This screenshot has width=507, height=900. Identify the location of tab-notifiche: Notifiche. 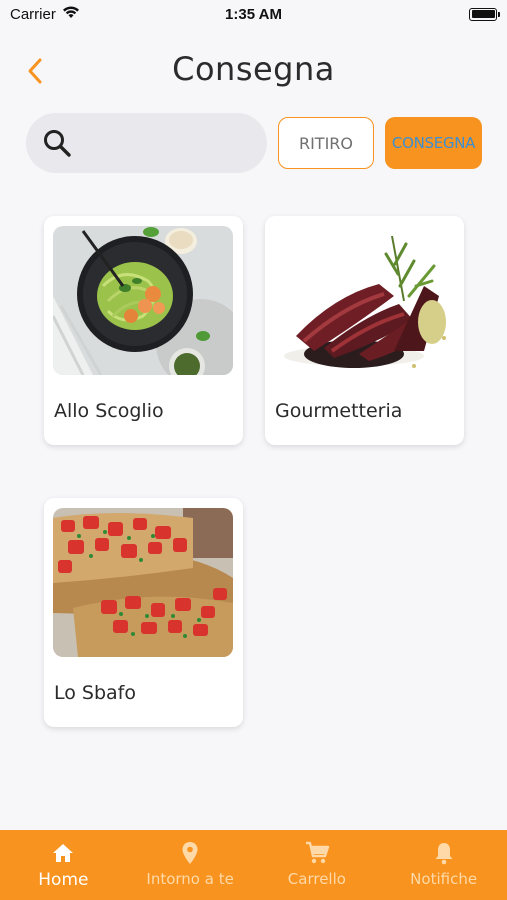
(443, 865).